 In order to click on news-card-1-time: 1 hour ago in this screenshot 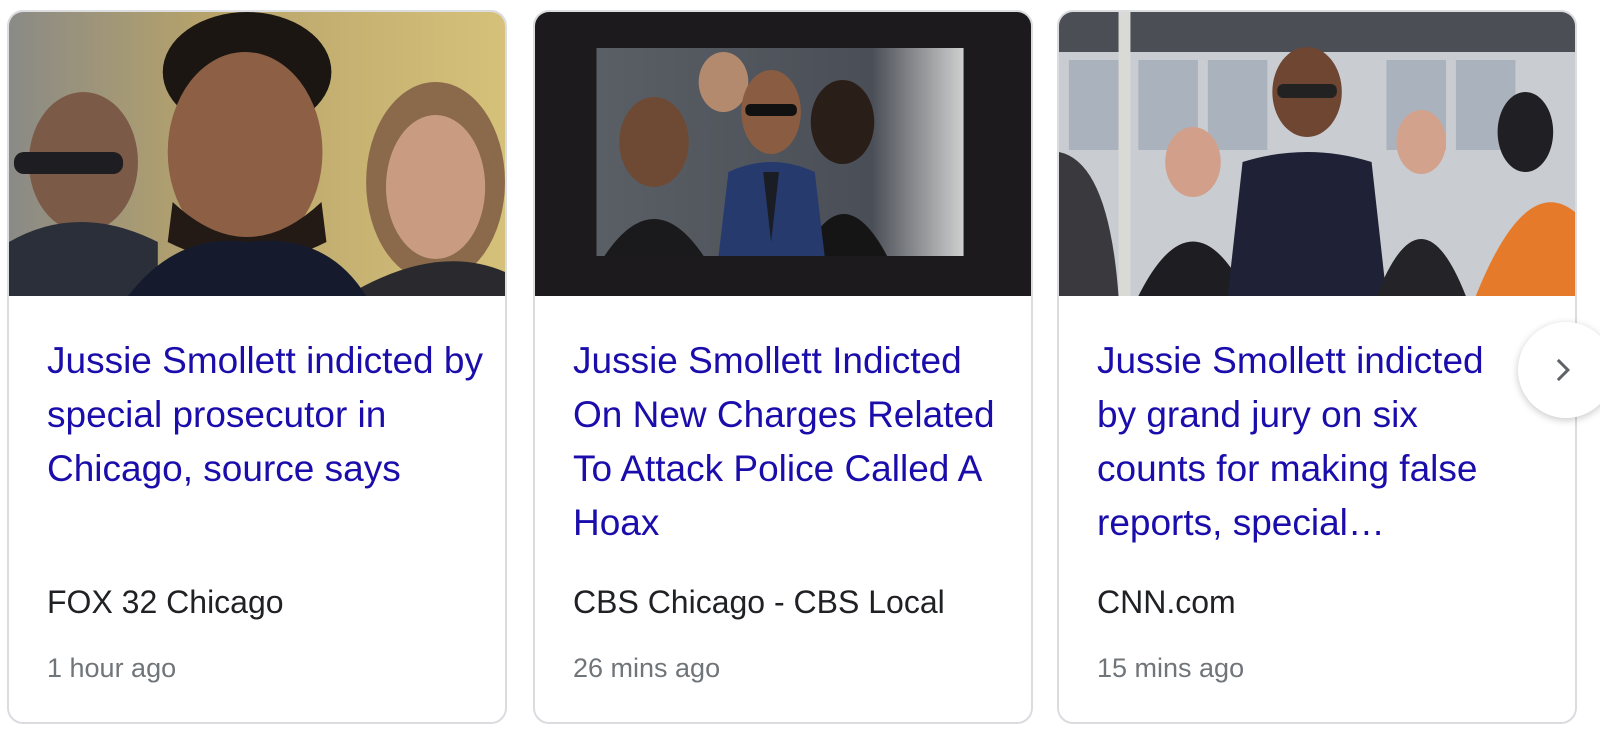, I will do `click(112, 668)`.